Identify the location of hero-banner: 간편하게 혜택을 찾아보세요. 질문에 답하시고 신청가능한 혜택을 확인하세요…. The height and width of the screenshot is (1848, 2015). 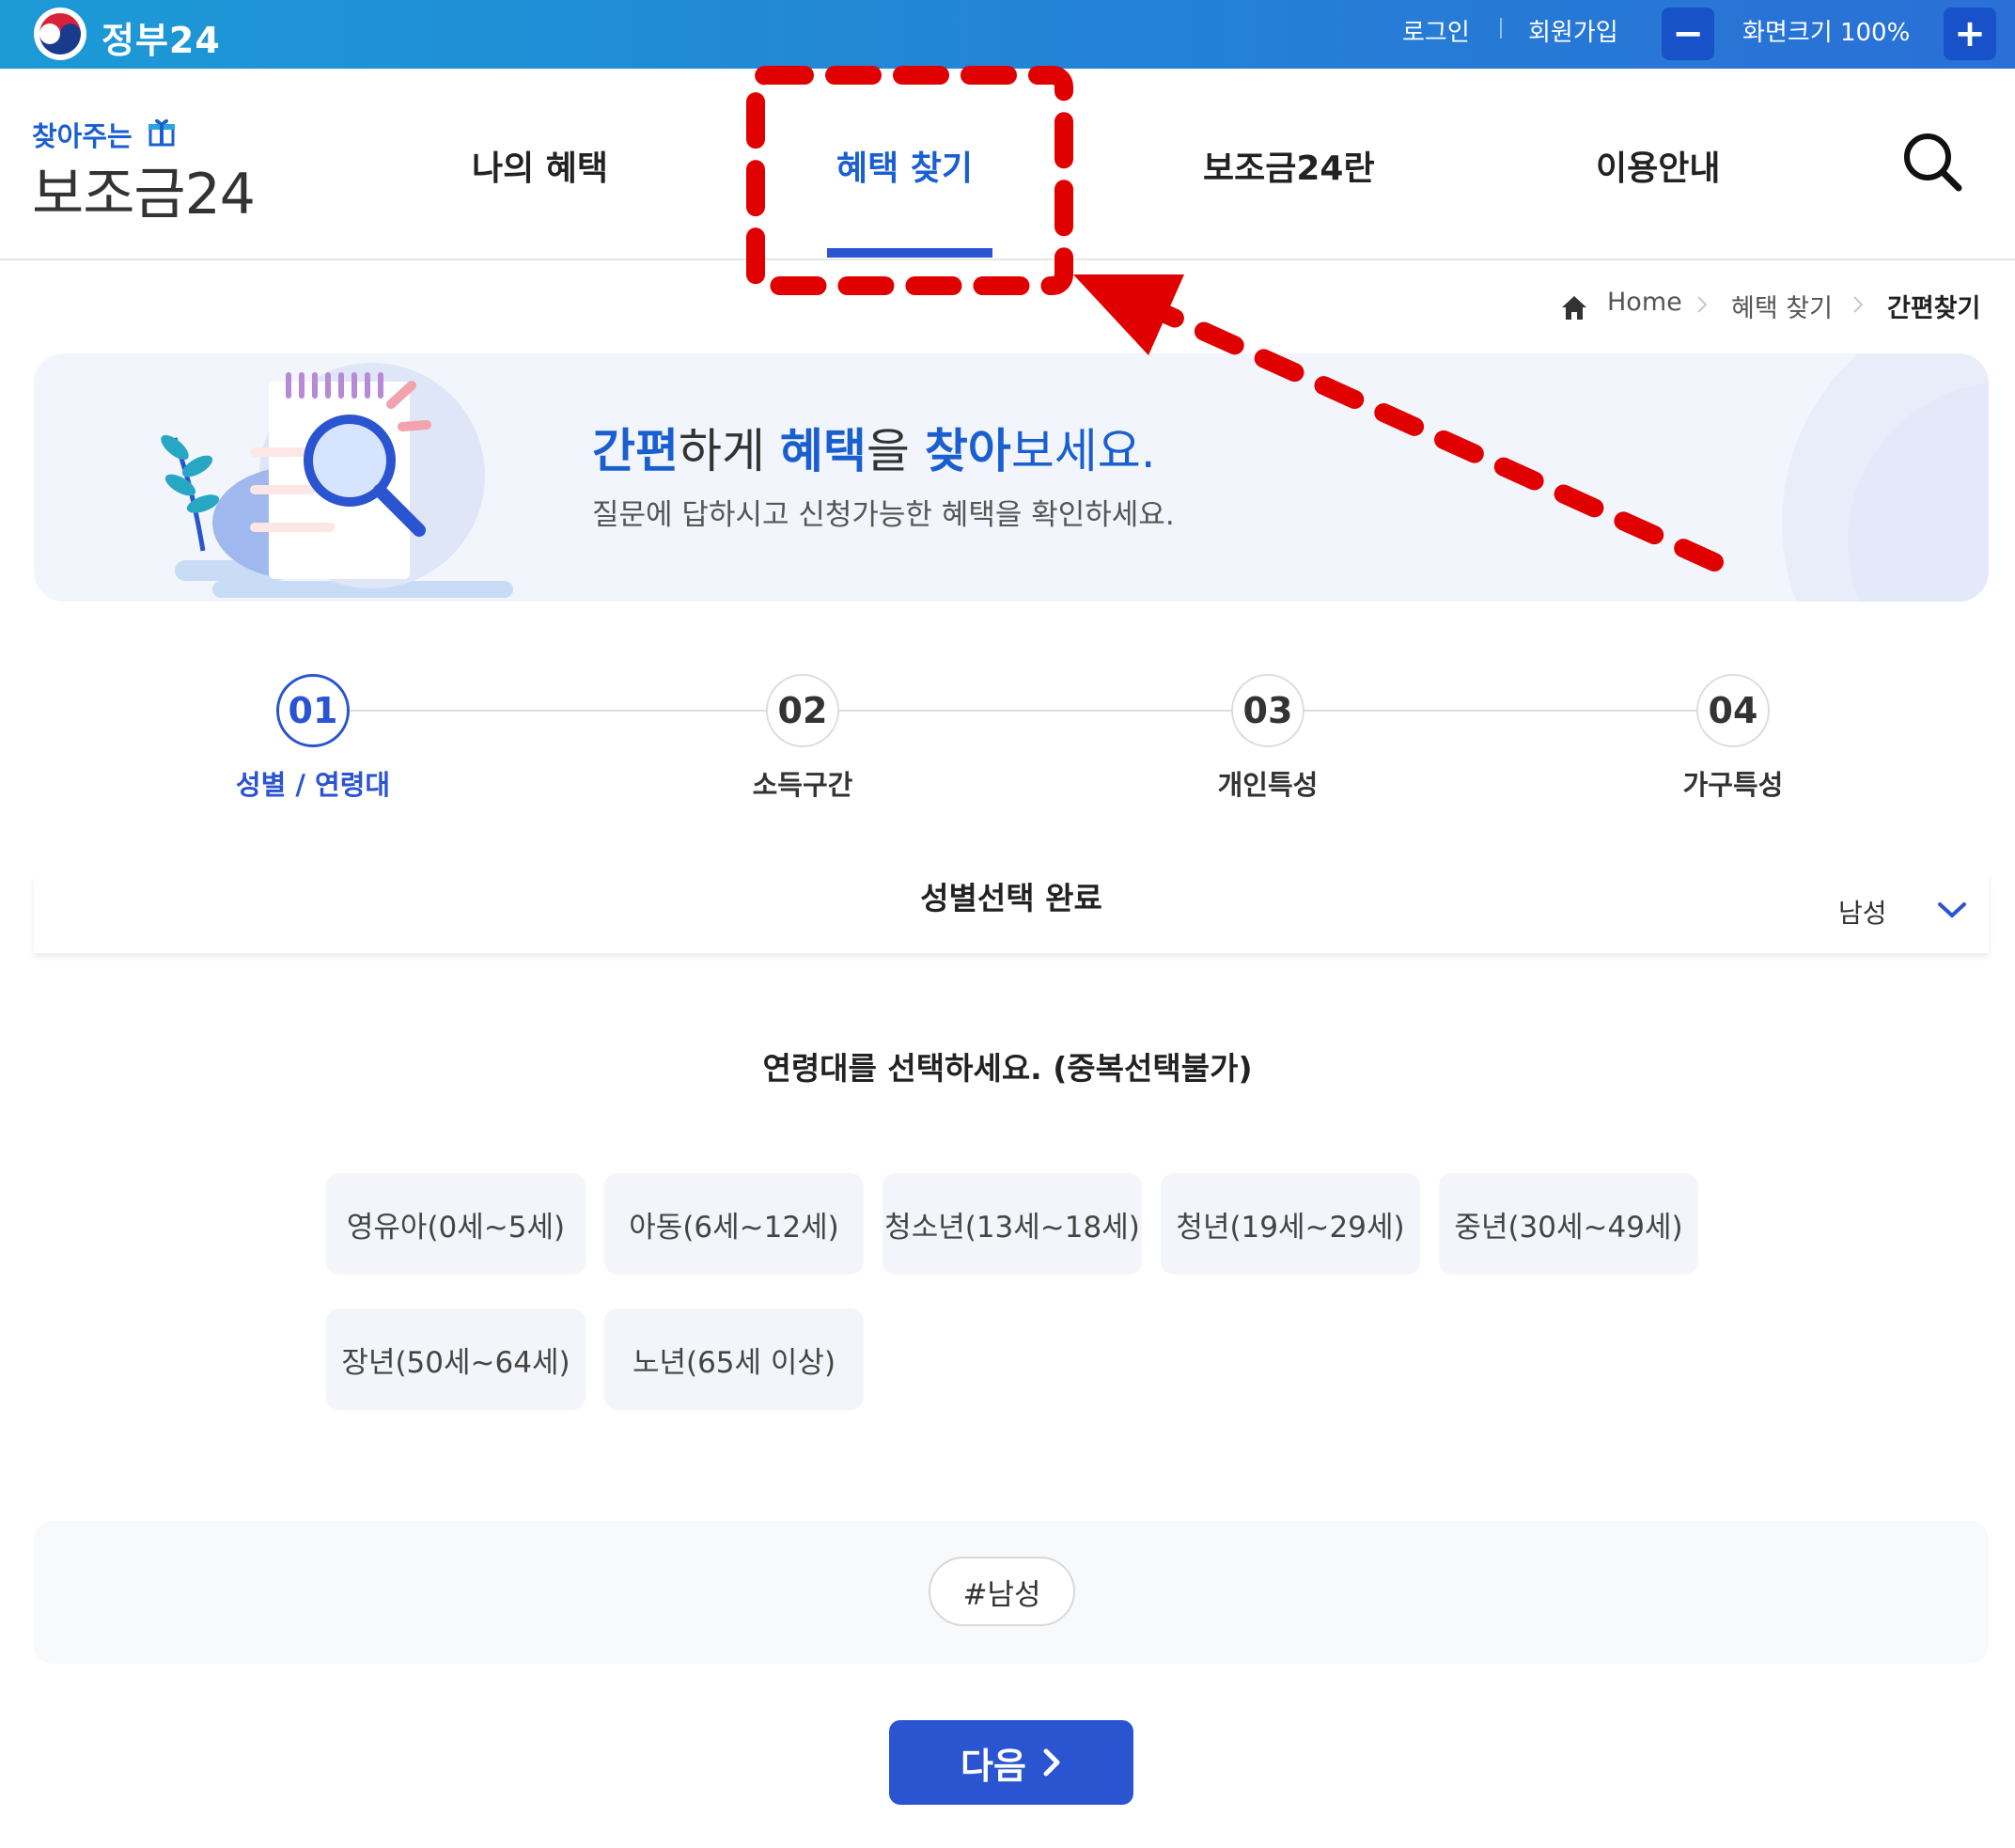
(1011, 477).